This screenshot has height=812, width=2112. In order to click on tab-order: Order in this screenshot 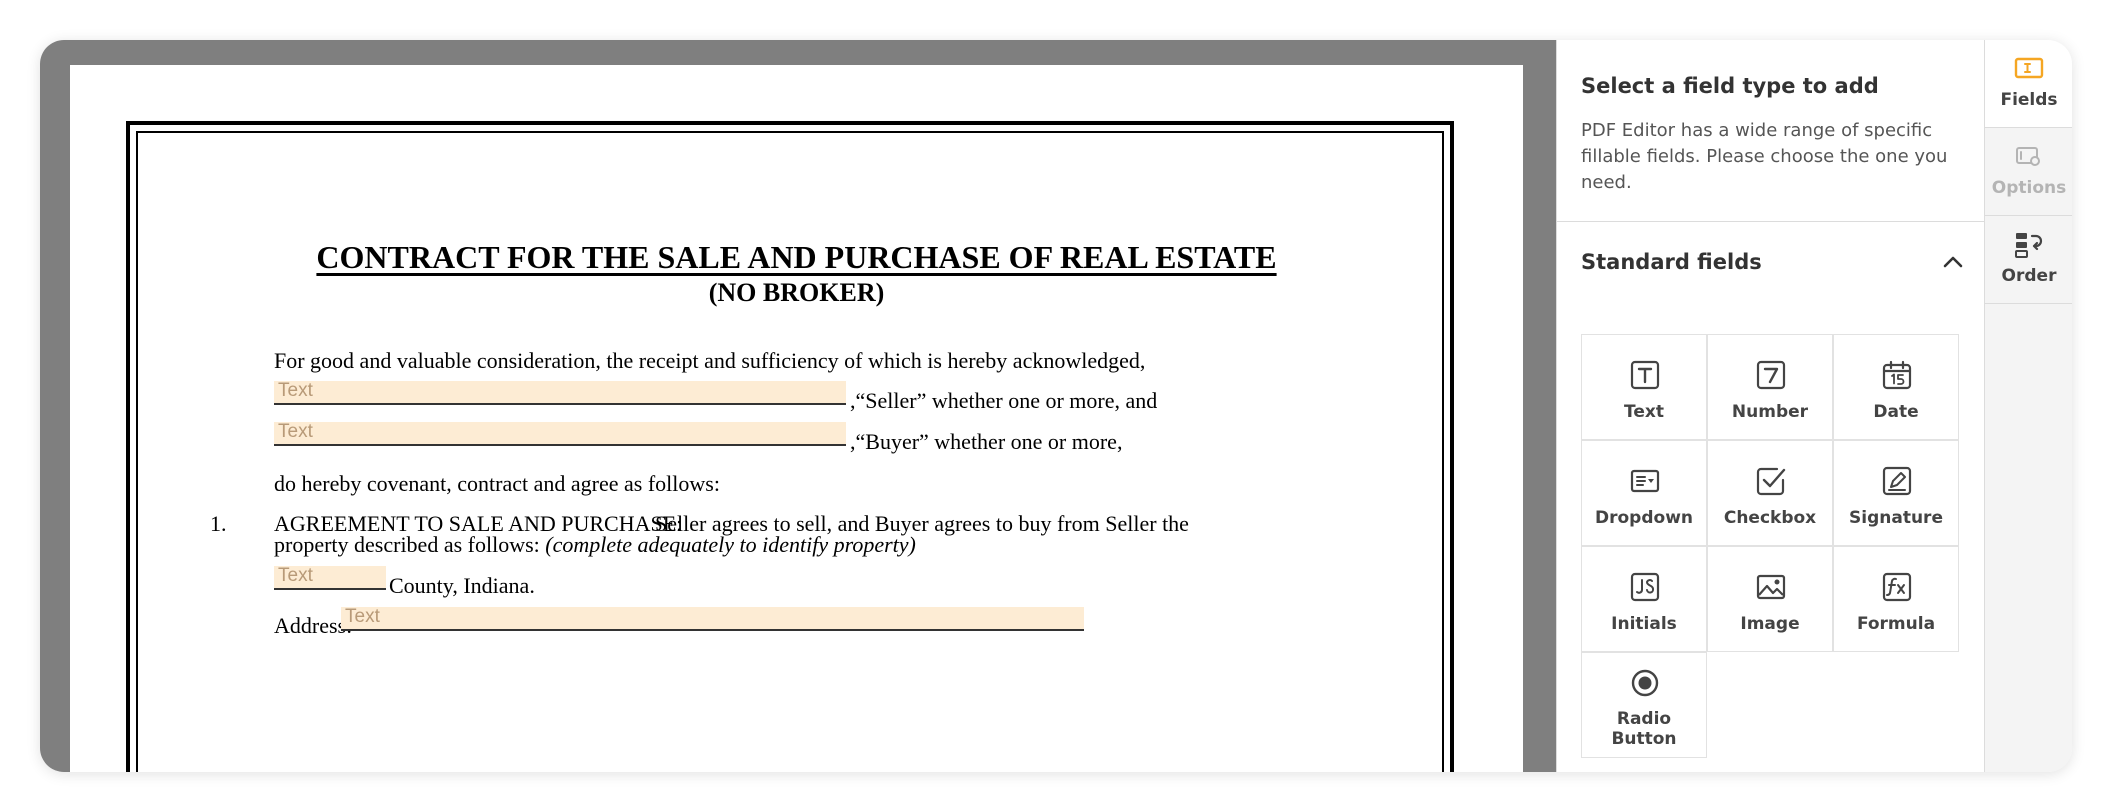, I will do `click(2028, 260)`.